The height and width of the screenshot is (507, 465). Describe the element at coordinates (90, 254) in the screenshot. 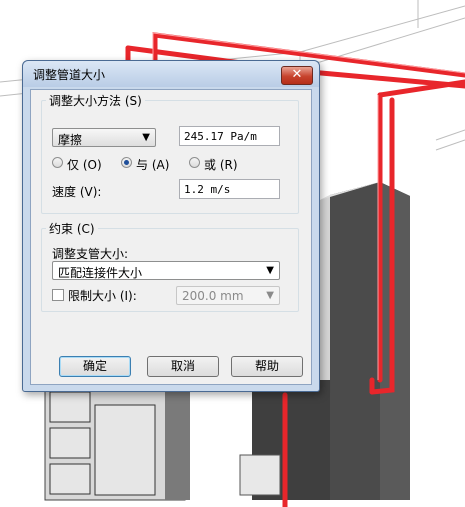

I see `branch-label: 调整支管大小:` at that location.